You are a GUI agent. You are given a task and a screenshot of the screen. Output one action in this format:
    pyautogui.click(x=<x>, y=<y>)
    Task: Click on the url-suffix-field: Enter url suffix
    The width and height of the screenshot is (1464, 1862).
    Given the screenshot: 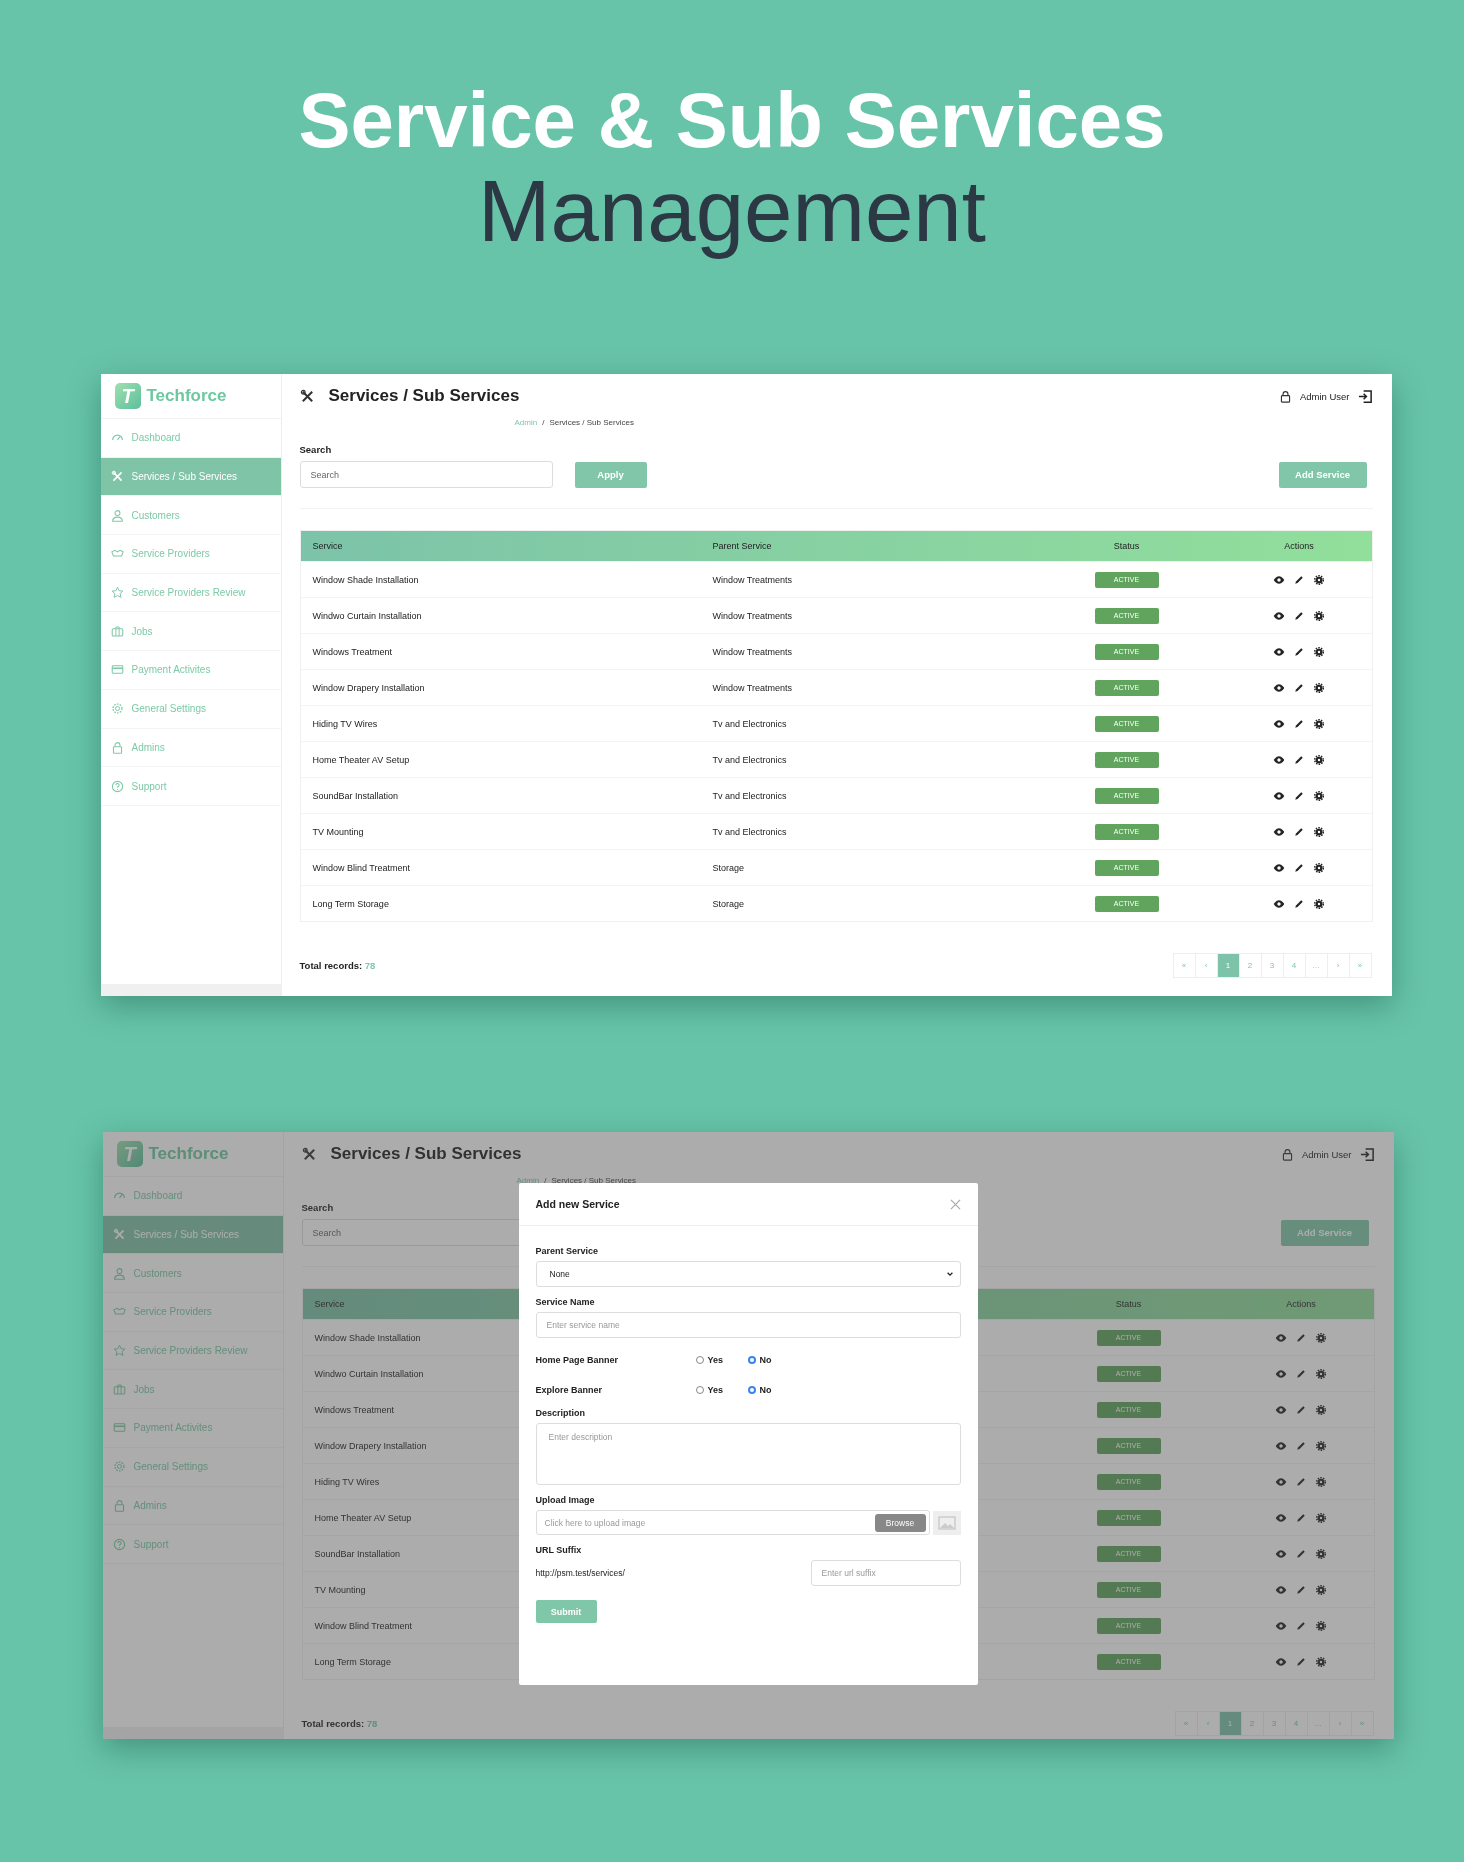 What is the action you would take?
    pyautogui.click(x=885, y=1573)
    